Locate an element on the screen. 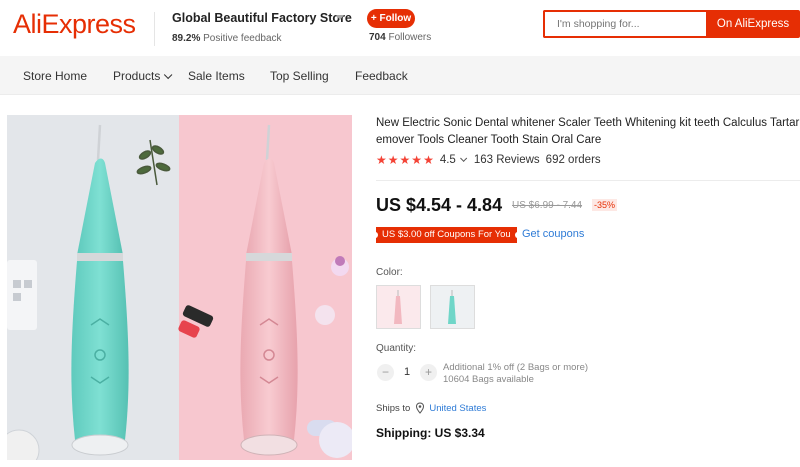 The width and height of the screenshot is (800, 467). current-price: US $4.54 - 4.84 is located at coordinates (439, 205).